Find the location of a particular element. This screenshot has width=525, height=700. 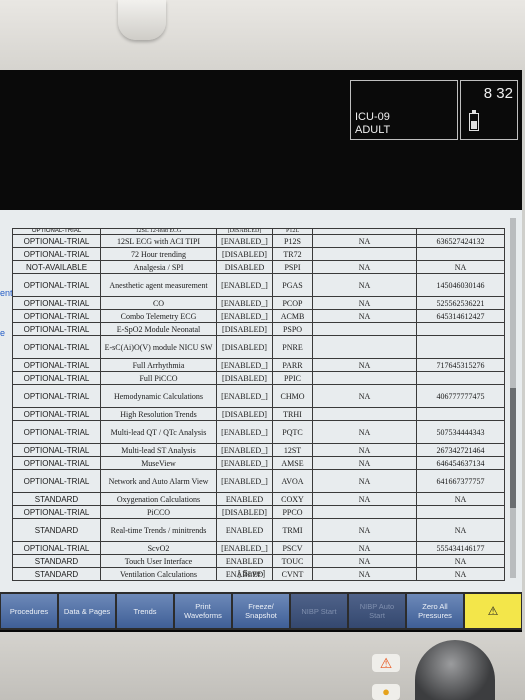

cell-description: E-SpO2 Module Neonatal is located at coordinates (158, 329).